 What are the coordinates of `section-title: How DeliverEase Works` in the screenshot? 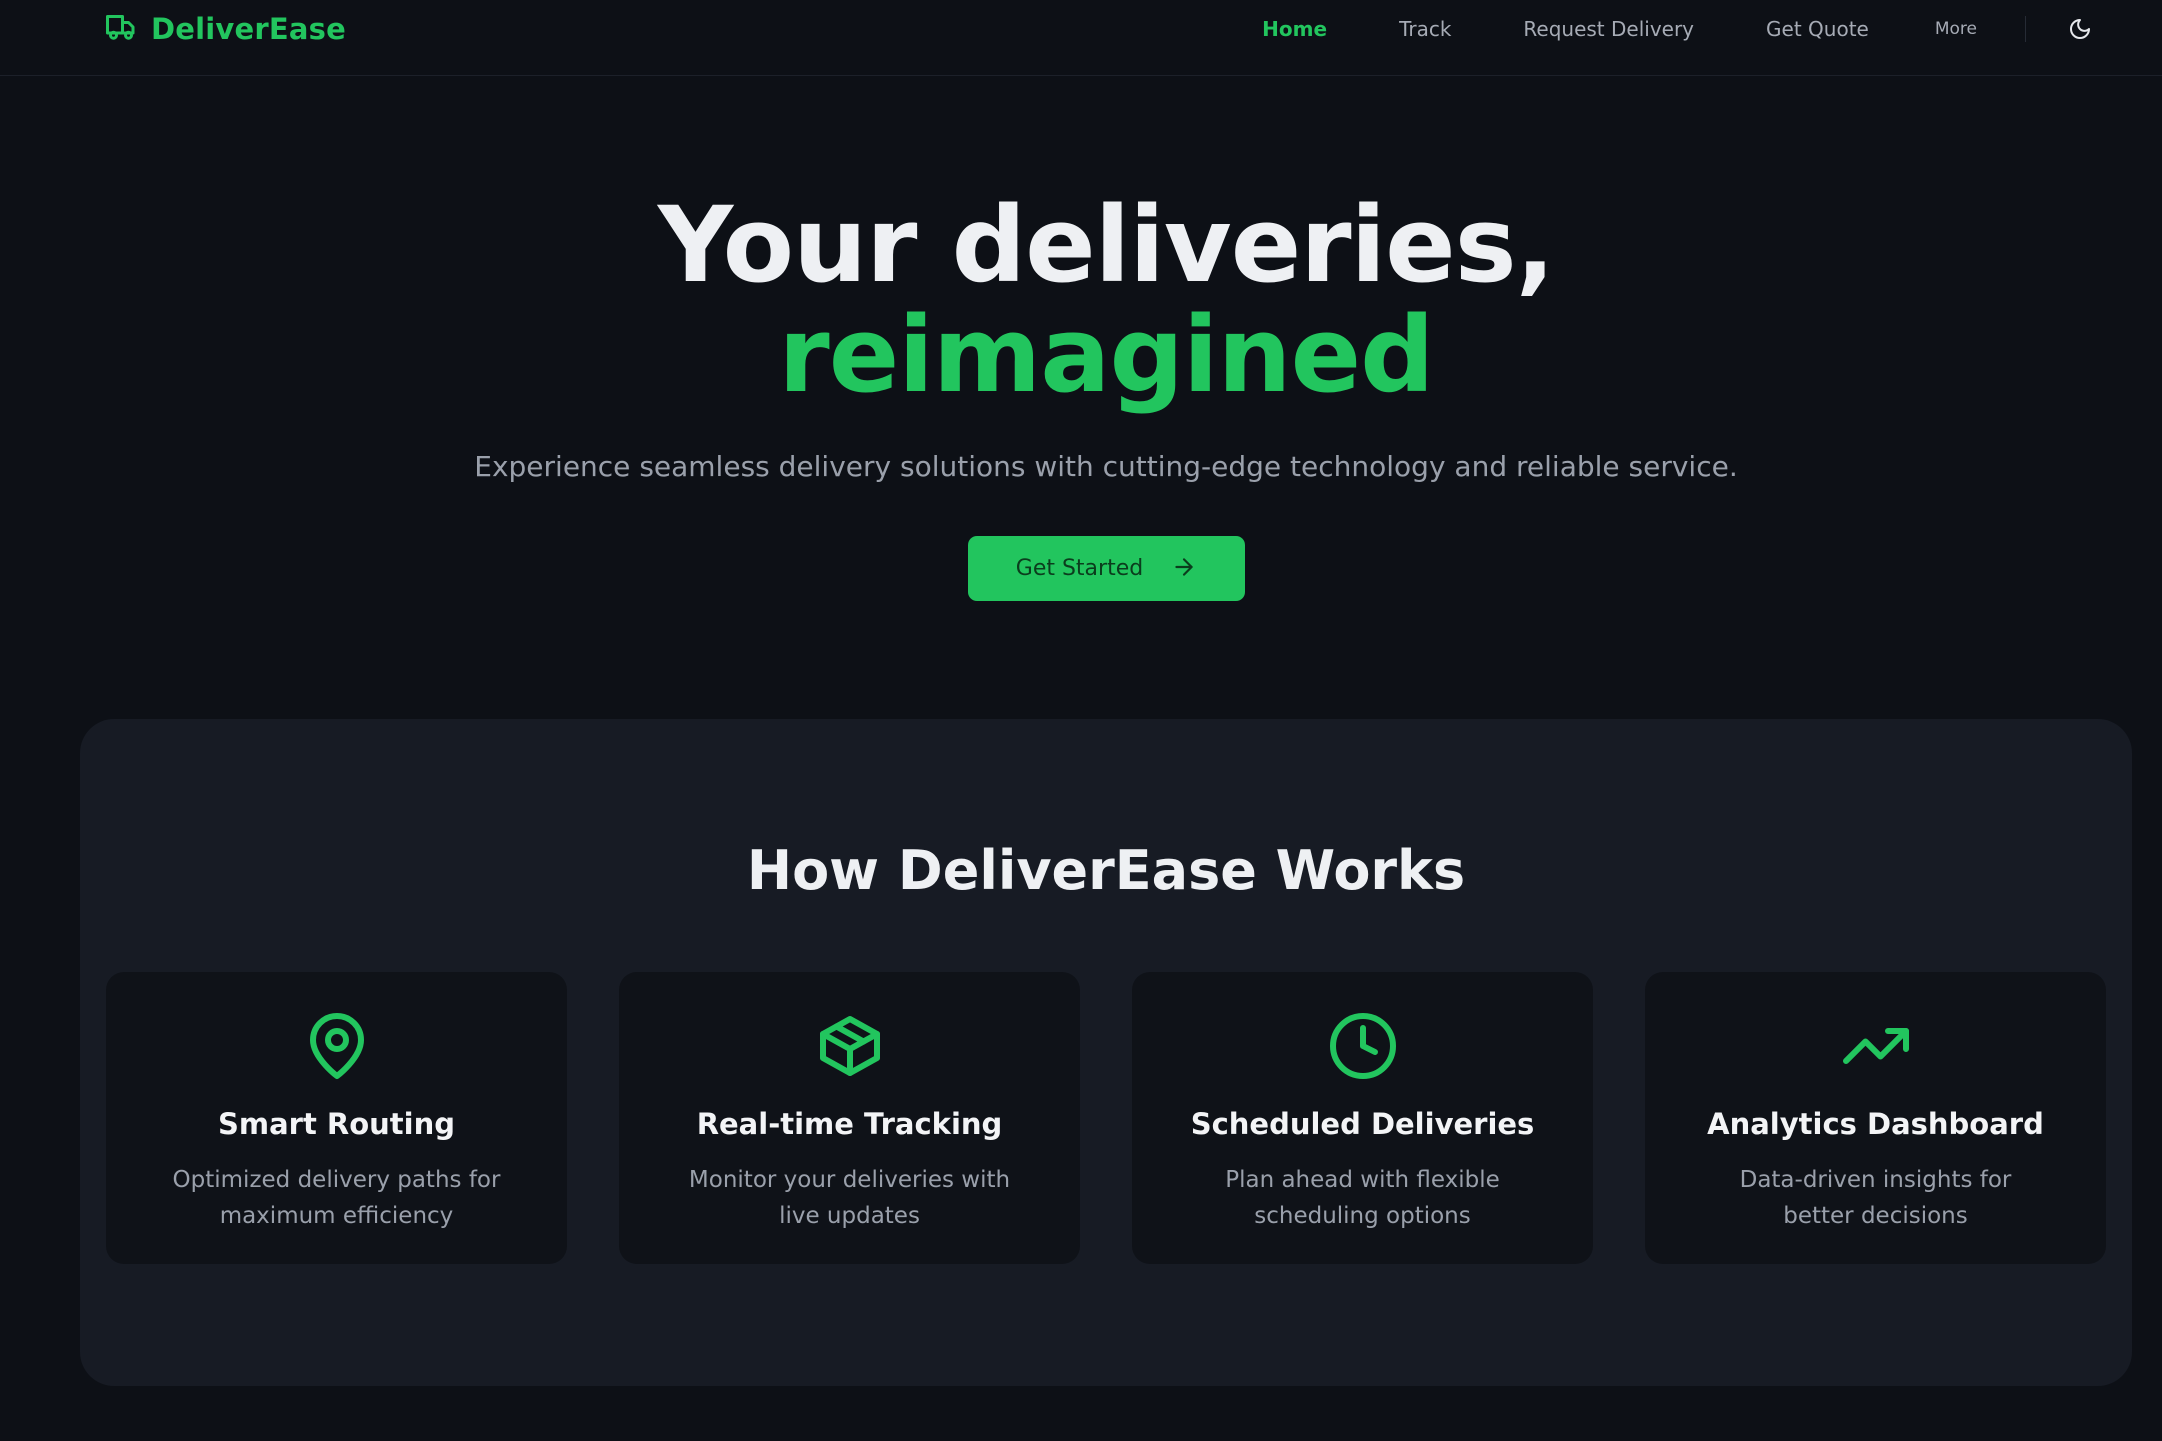 It's located at (1106, 870).